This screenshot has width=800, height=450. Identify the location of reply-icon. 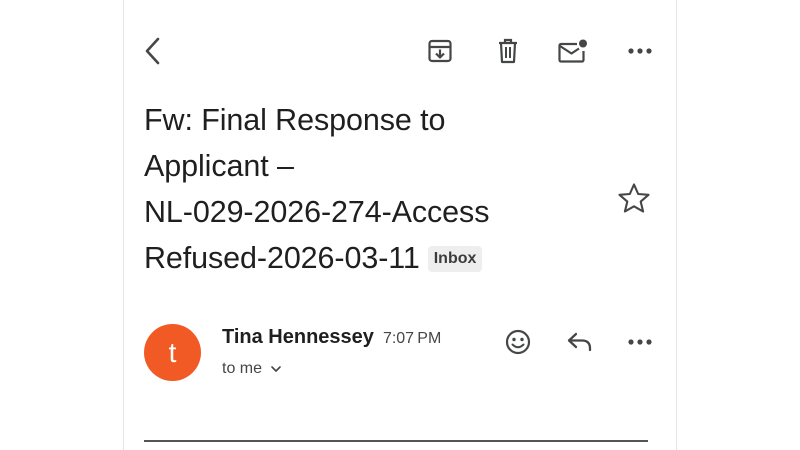
(579, 342).